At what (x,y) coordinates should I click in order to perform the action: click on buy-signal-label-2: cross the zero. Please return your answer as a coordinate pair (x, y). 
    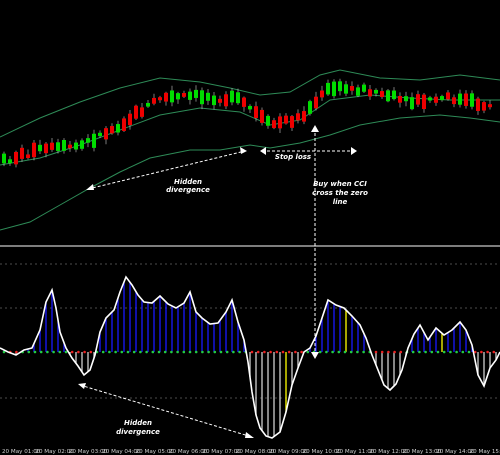
    Looking at the image, I should click on (340, 193).